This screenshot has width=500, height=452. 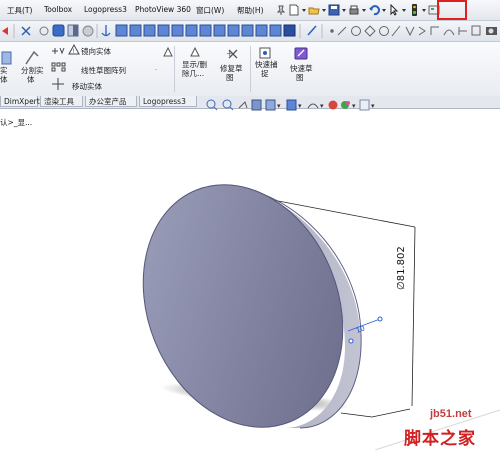 I want to click on select-arrow-icon, so click(x=394, y=9).